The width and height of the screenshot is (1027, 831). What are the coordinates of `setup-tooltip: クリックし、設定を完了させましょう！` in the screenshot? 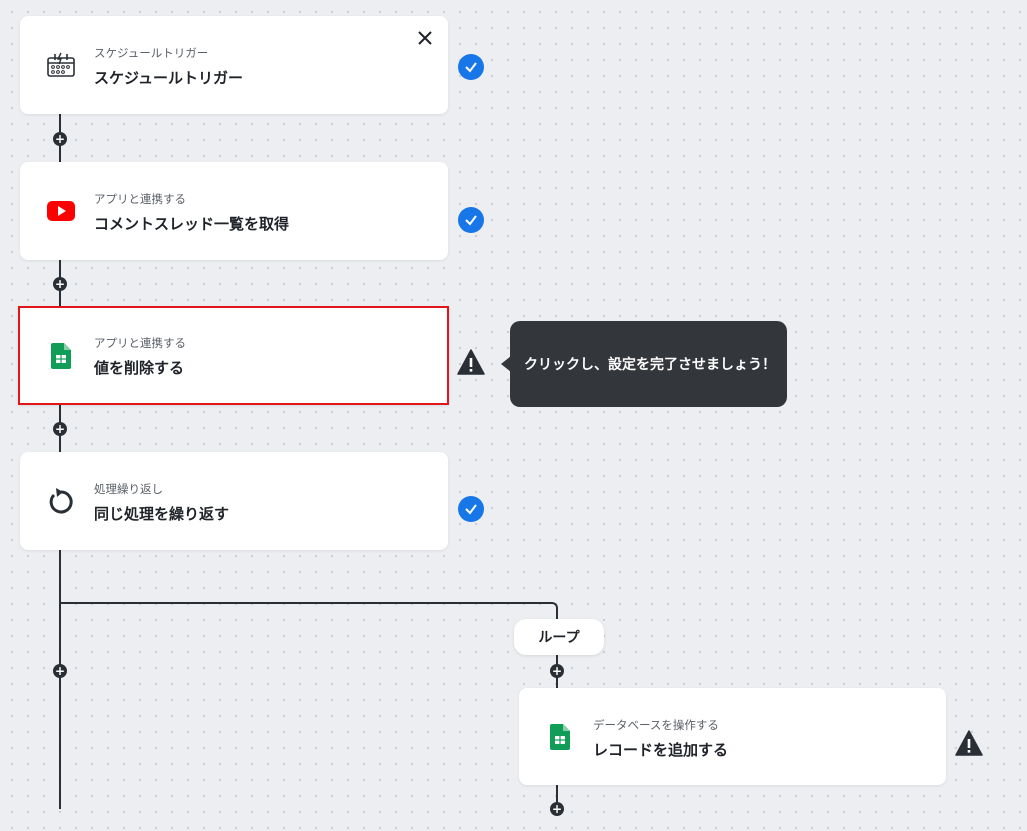 It's located at (644, 364).